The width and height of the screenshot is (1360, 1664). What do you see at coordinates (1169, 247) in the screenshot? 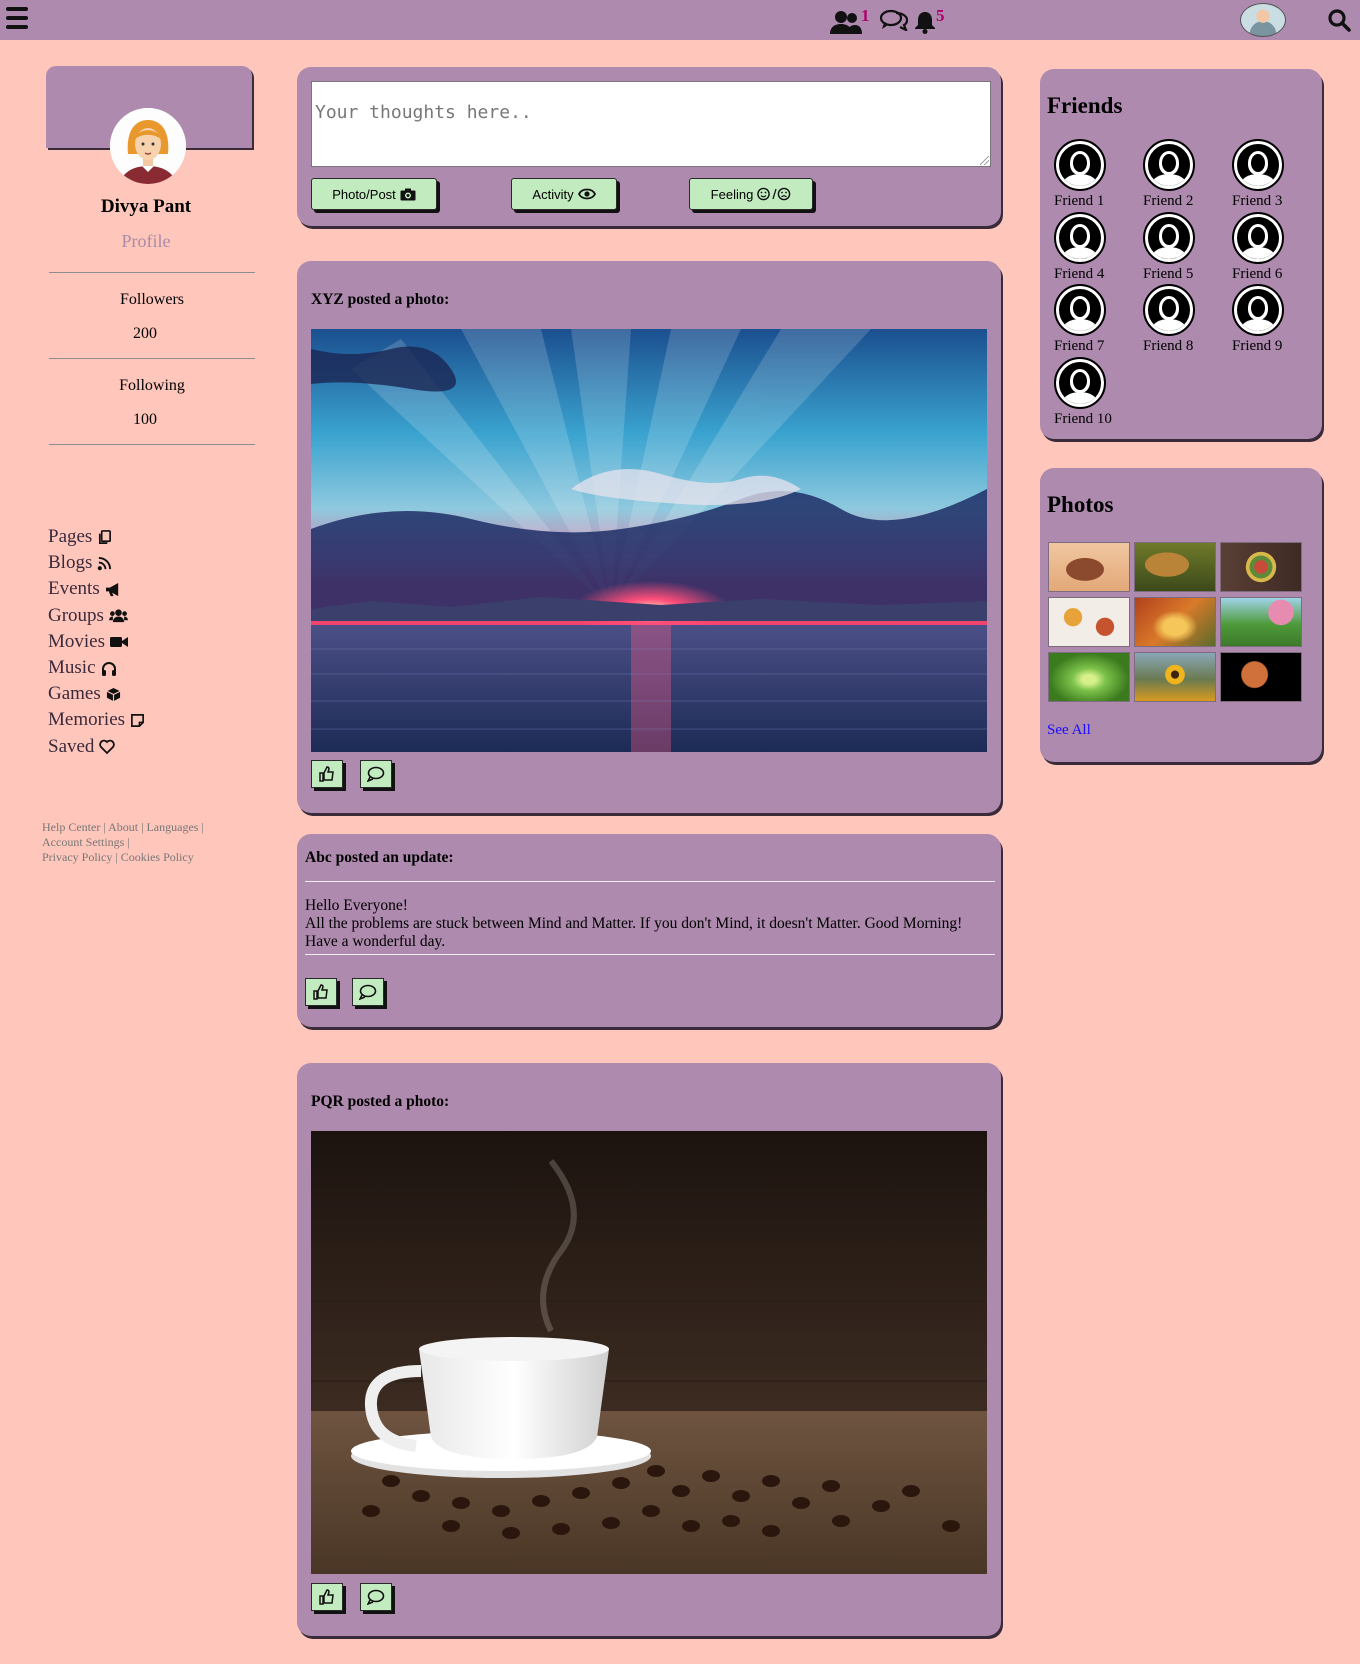
I see `friend-item: Friend 5` at bounding box center [1169, 247].